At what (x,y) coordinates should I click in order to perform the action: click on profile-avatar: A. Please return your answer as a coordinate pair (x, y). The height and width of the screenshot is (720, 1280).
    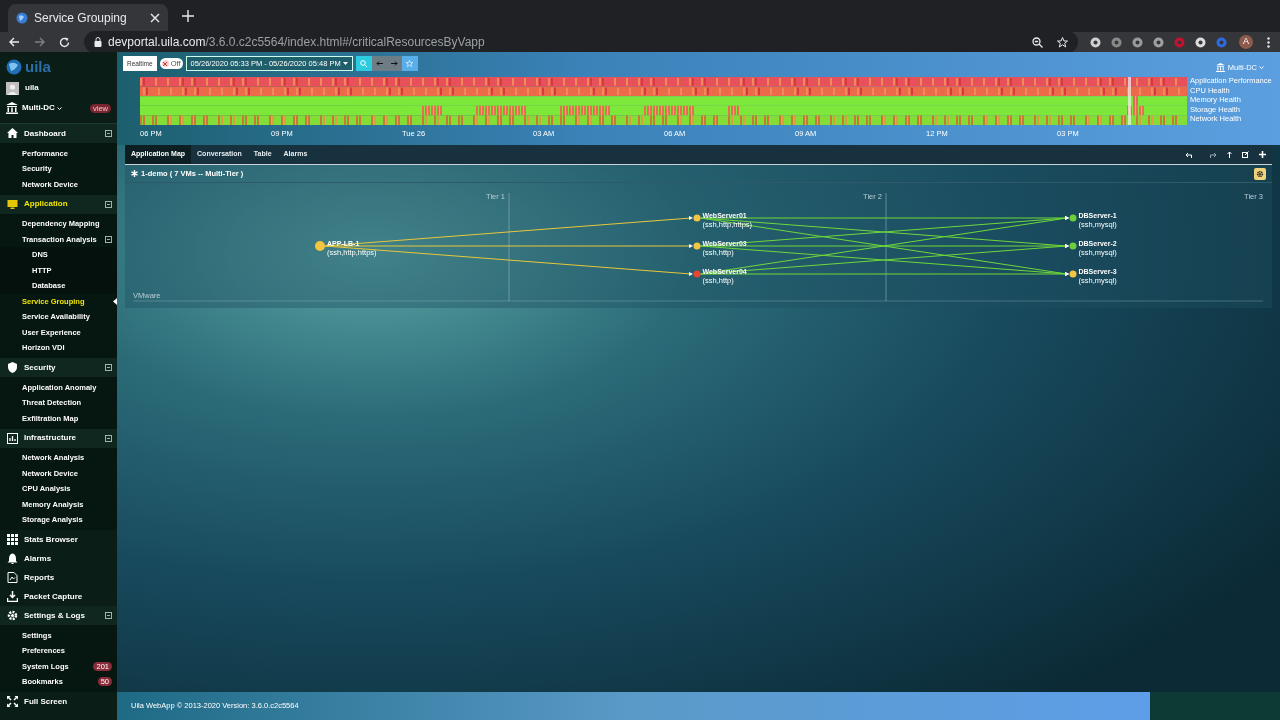
    Looking at the image, I should click on (1246, 42).